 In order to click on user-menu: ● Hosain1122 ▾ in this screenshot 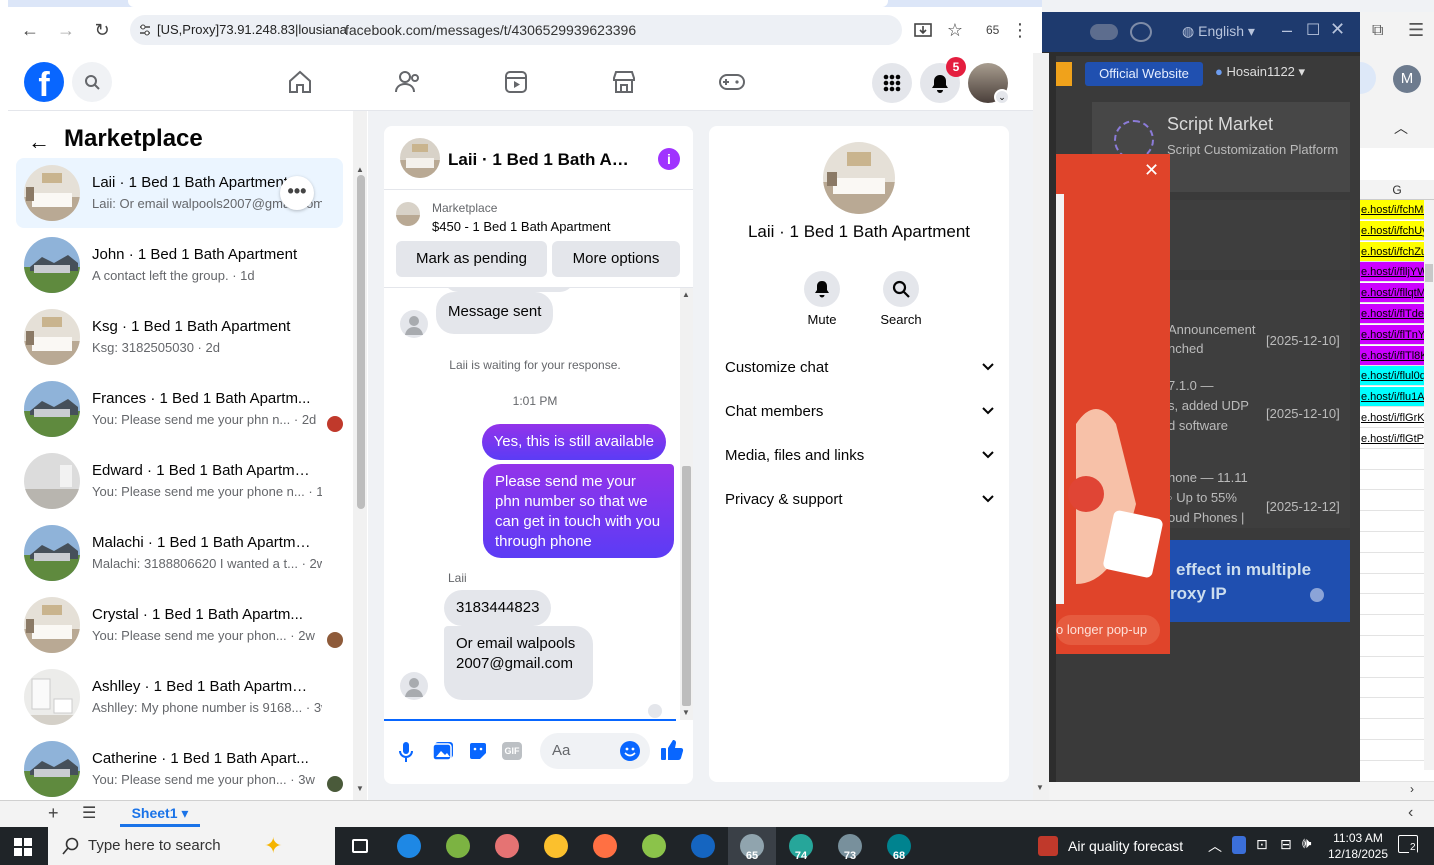, I will do `click(1260, 72)`.